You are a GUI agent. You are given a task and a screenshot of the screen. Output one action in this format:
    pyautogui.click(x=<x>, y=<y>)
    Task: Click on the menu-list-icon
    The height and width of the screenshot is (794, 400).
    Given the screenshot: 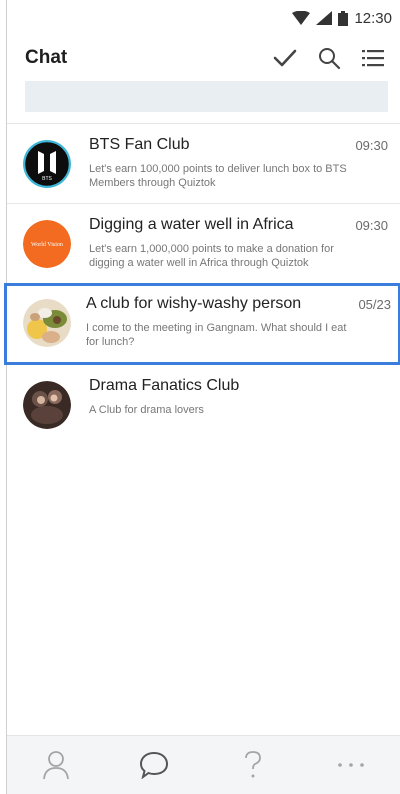 What is the action you would take?
    pyautogui.click(x=373, y=58)
    